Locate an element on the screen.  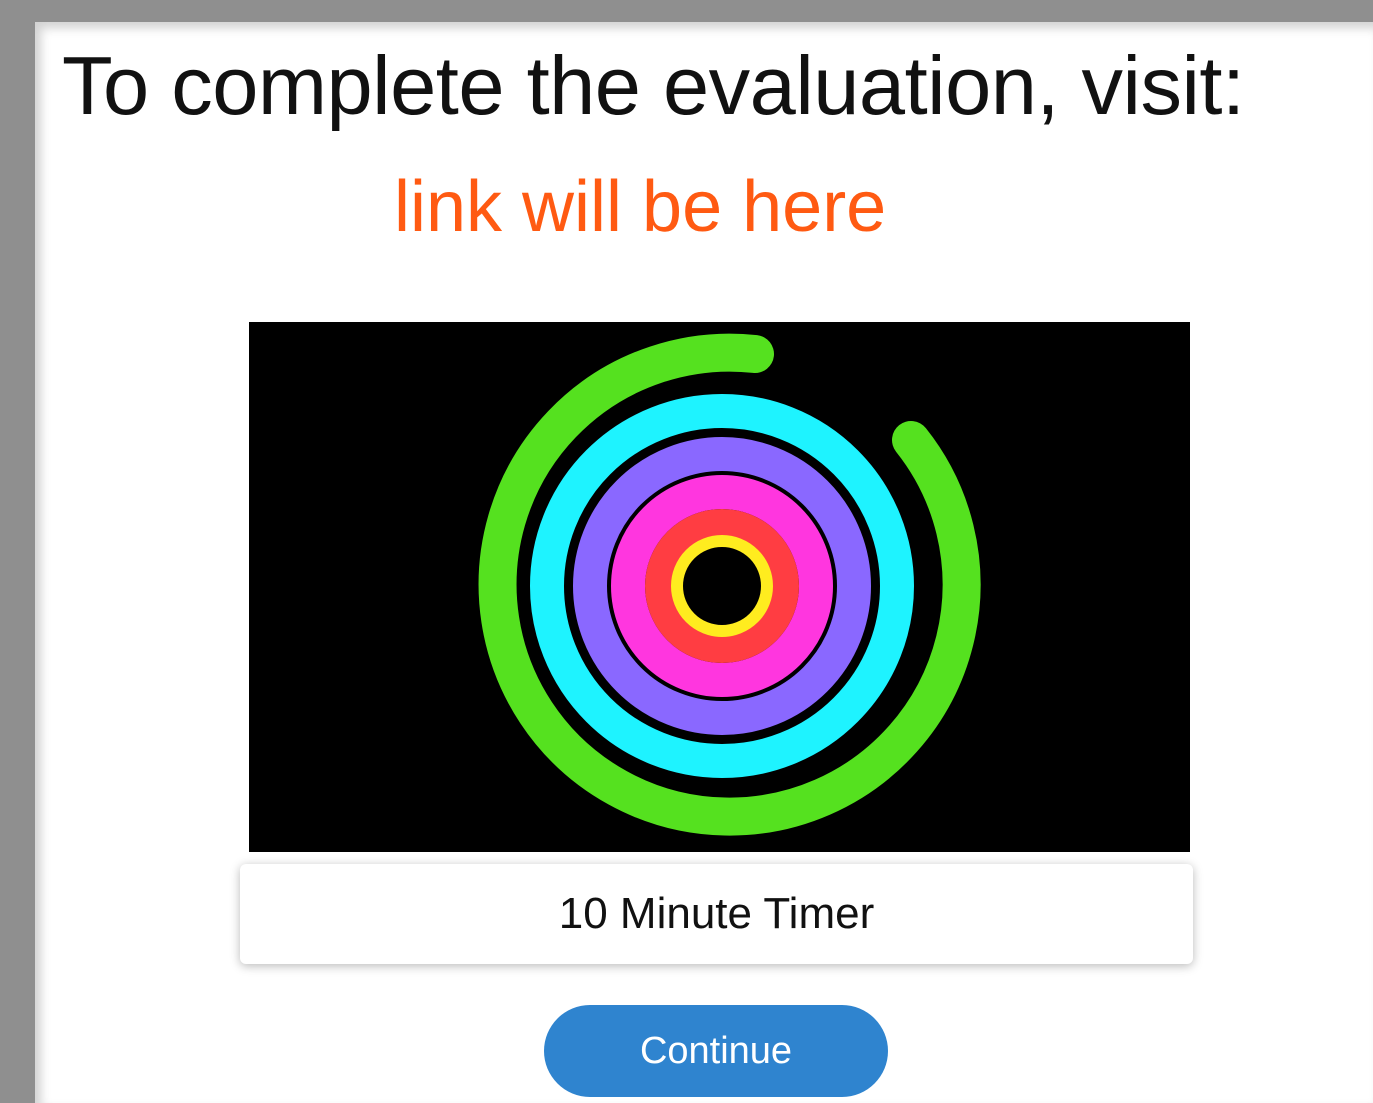
video-caption-card: 10 Minute Timer is located at coordinates (716, 914).